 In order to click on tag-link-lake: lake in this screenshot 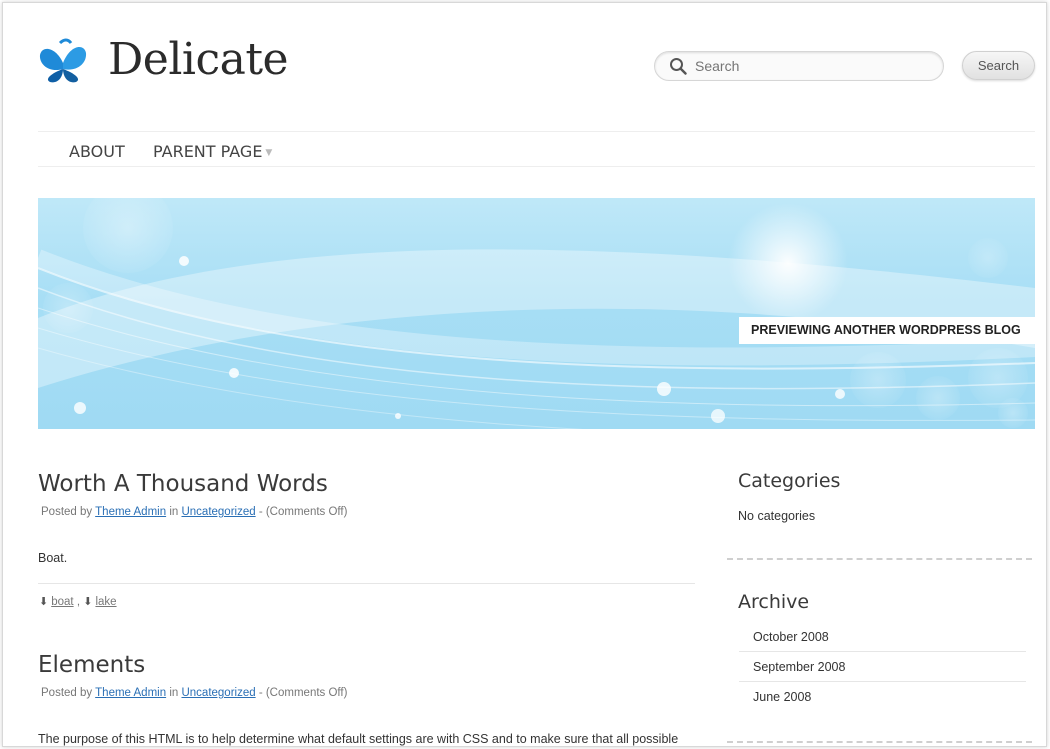, I will do `click(105, 602)`.